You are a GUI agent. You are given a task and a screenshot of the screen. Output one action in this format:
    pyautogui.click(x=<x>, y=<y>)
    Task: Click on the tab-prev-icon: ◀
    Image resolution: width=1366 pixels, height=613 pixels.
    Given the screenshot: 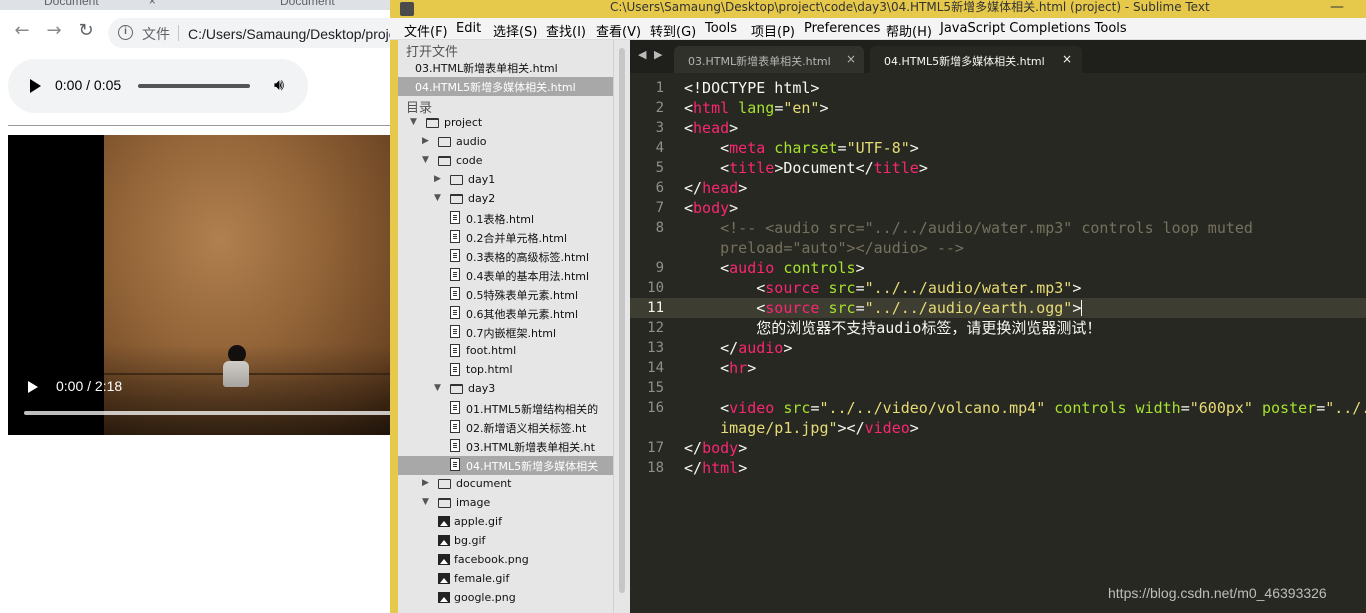 What is the action you would take?
    pyautogui.click(x=642, y=54)
    